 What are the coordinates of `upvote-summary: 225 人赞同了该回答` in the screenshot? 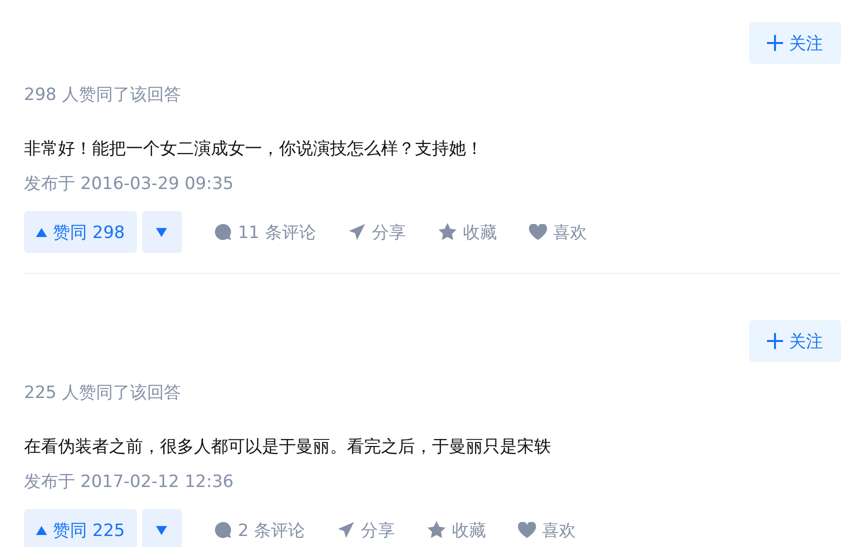 It's located at (103, 393).